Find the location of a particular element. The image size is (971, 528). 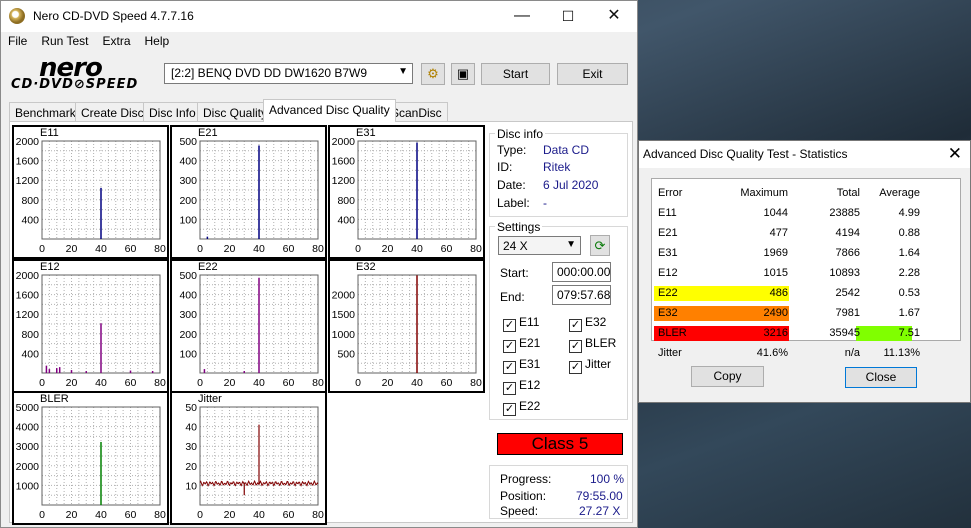

y-tick-label: 1000 is located at coordinates (28, 486).